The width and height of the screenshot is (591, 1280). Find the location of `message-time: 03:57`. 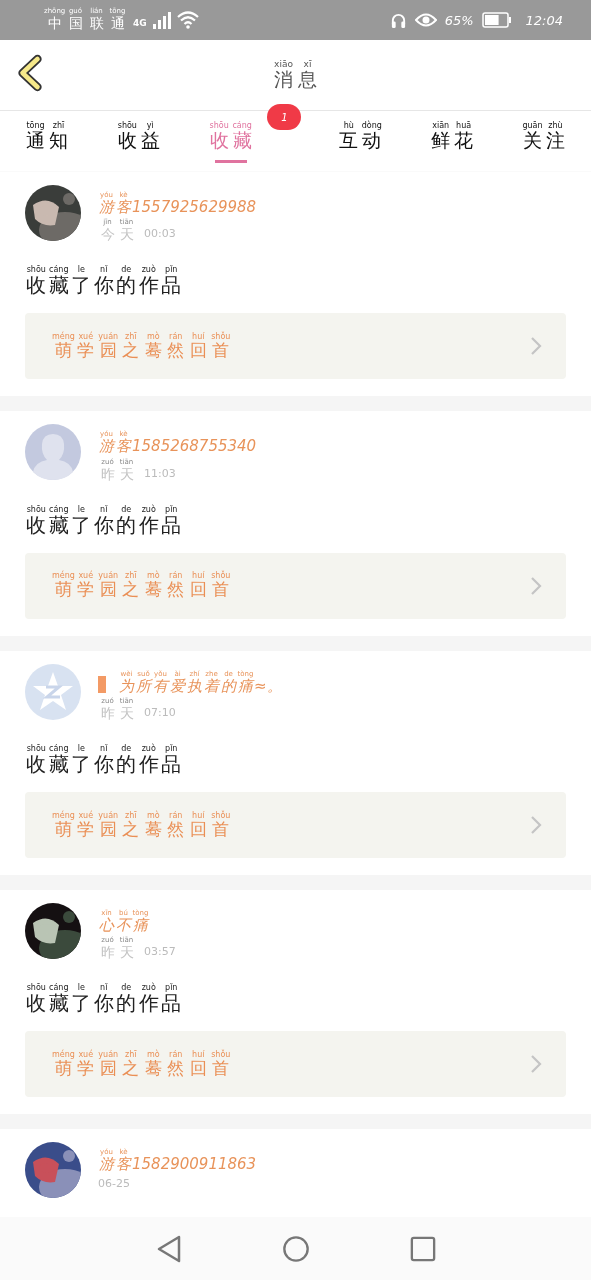

message-time: 03:57 is located at coordinates (160, 952).